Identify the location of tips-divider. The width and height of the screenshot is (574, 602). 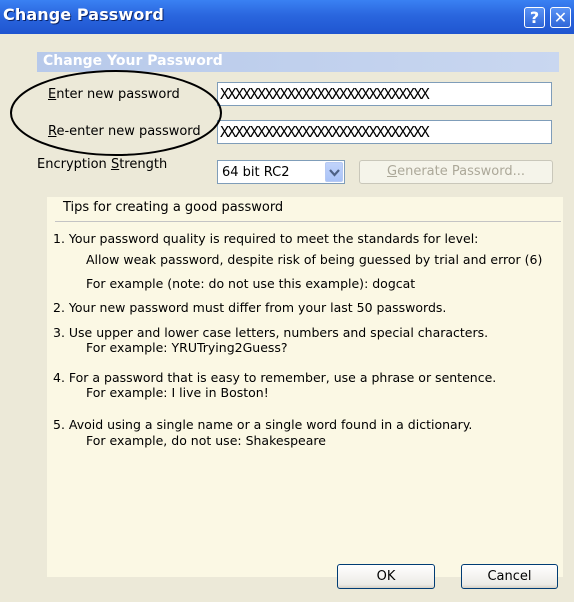
(308, 221).